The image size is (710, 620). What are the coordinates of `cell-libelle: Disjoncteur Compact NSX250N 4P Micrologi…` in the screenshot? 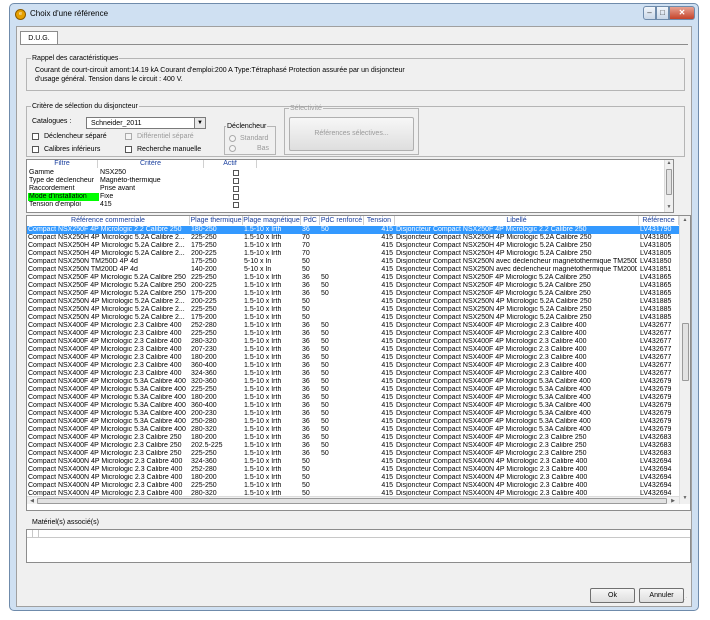 It's located at (494, 309).